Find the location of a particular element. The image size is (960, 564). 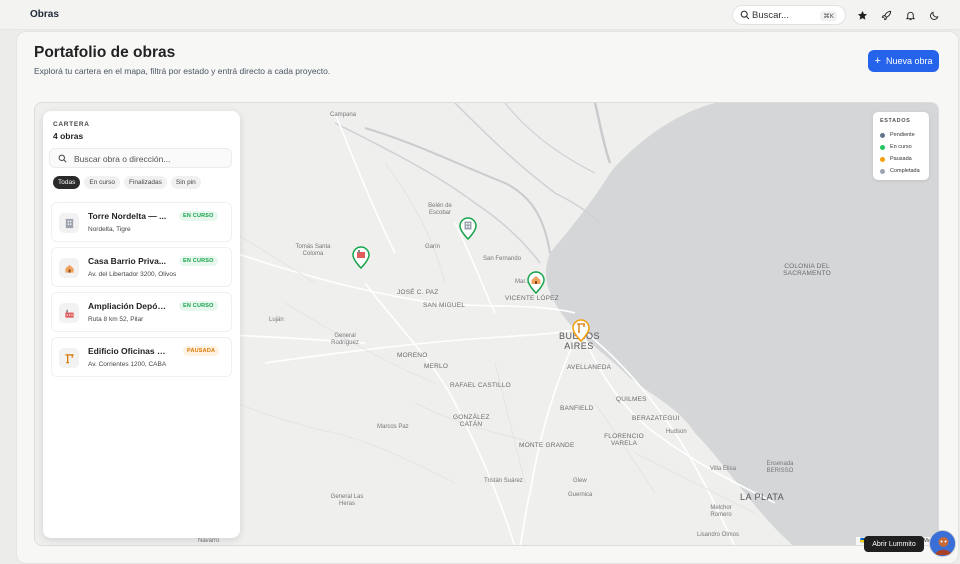

legend-label: Pausada is located at coordinates (901, 159).